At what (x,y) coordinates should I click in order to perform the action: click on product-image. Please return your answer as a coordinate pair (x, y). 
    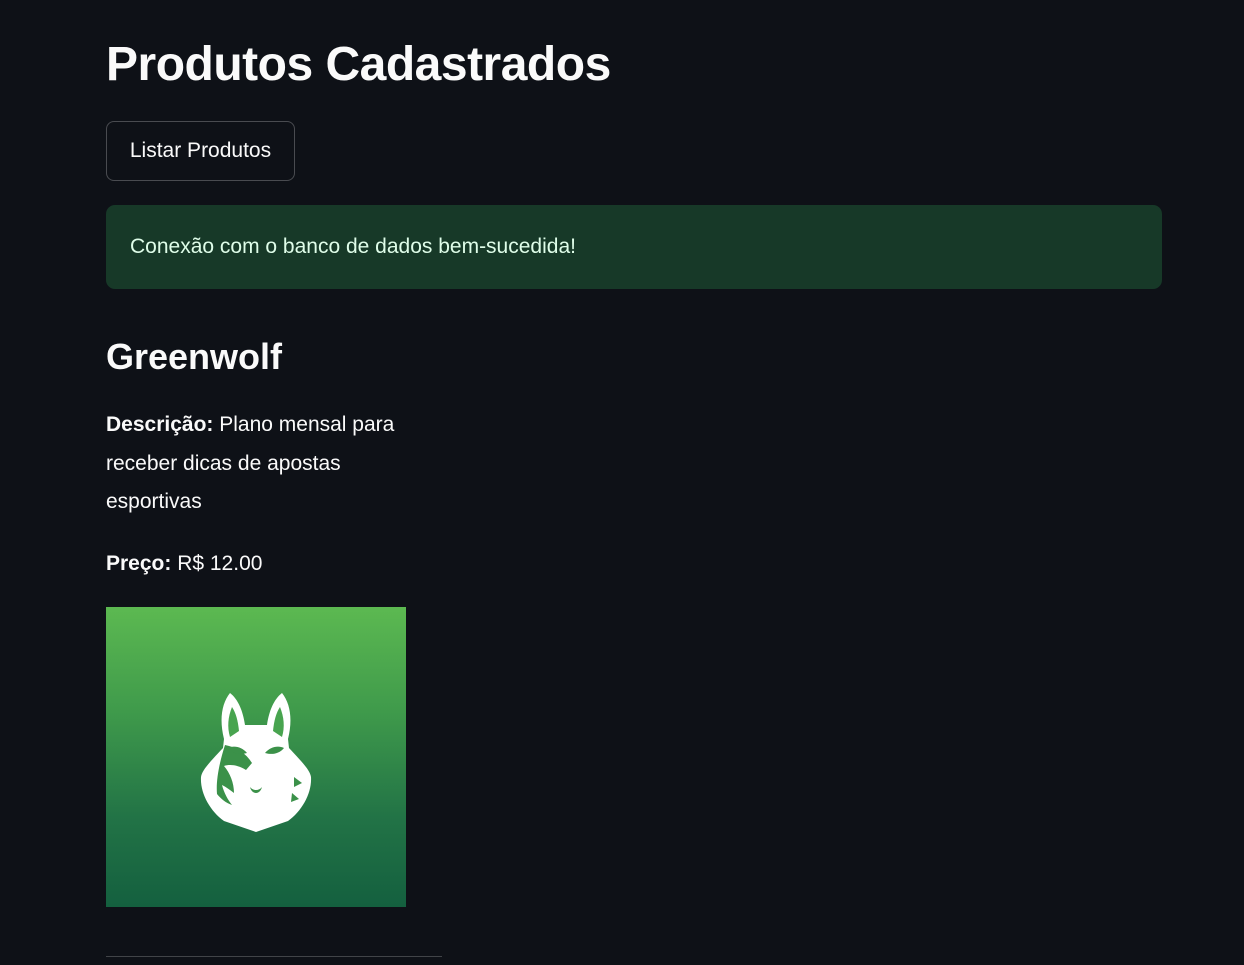
    Looking at the image, I should click on (256, 757).